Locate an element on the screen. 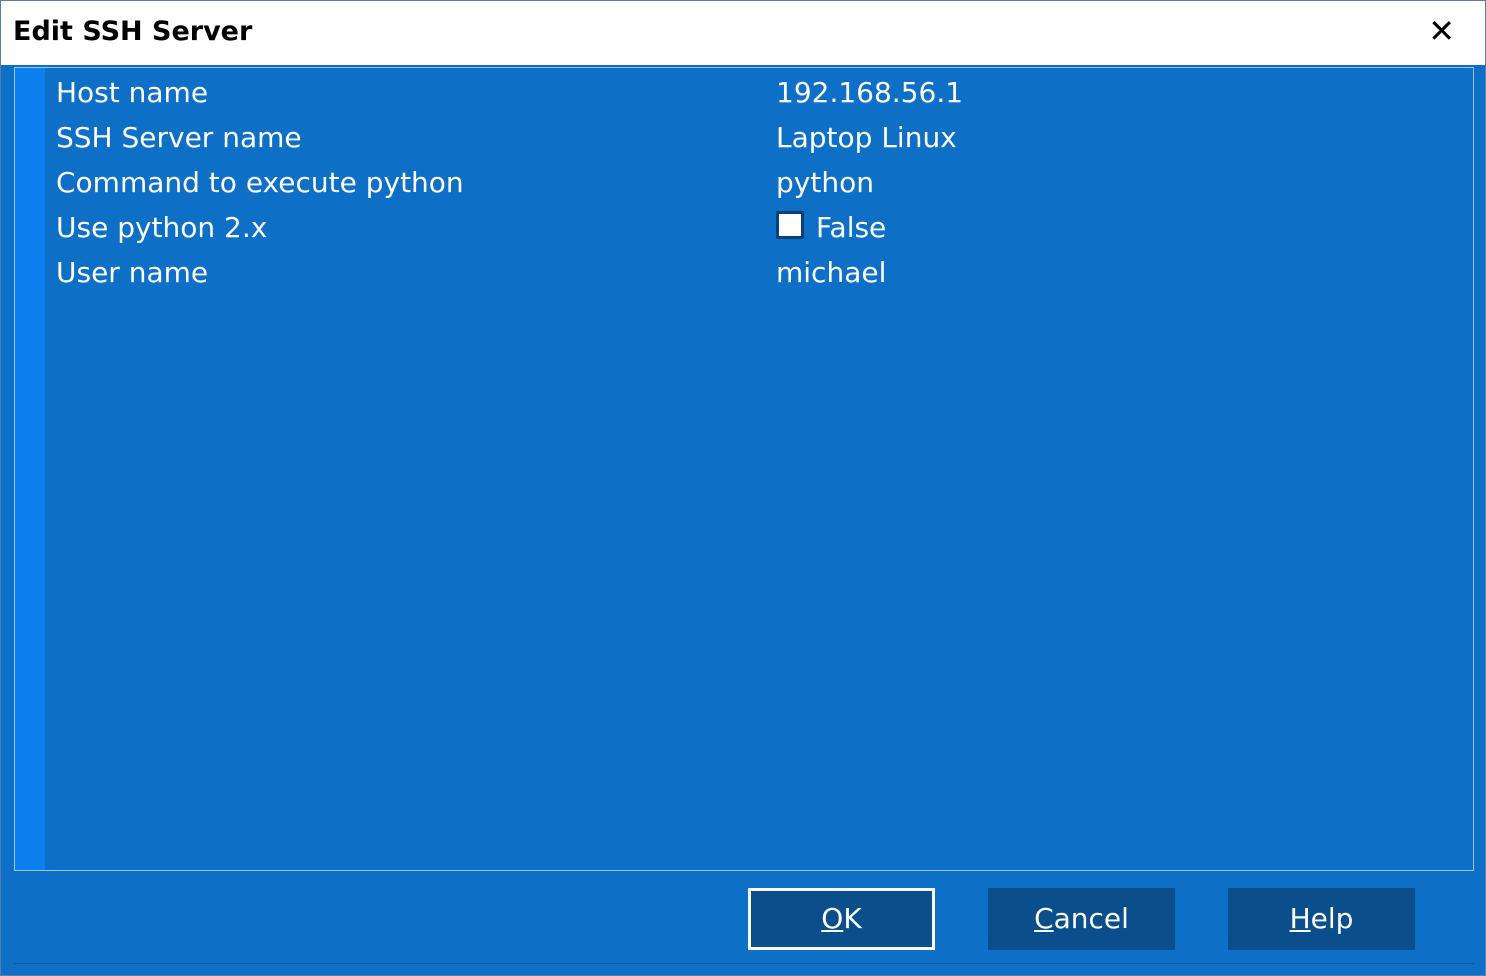 Image resolution: width=1486 pixels, height=976 pixels. property-label: SSH Server name is located at coordinates (179, 137).